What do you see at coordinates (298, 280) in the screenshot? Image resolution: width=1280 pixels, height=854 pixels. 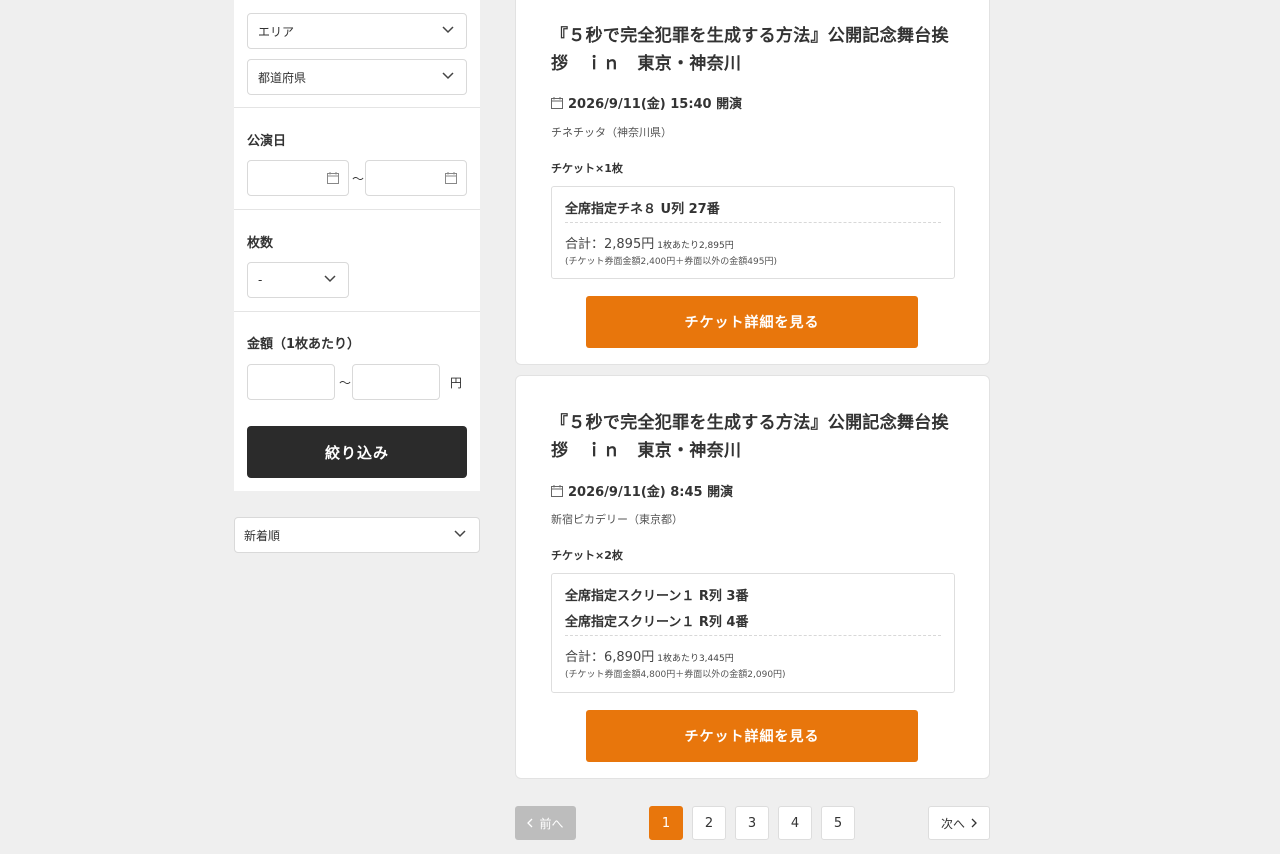 I see `count-select: -` at bounding box center [298, 280].